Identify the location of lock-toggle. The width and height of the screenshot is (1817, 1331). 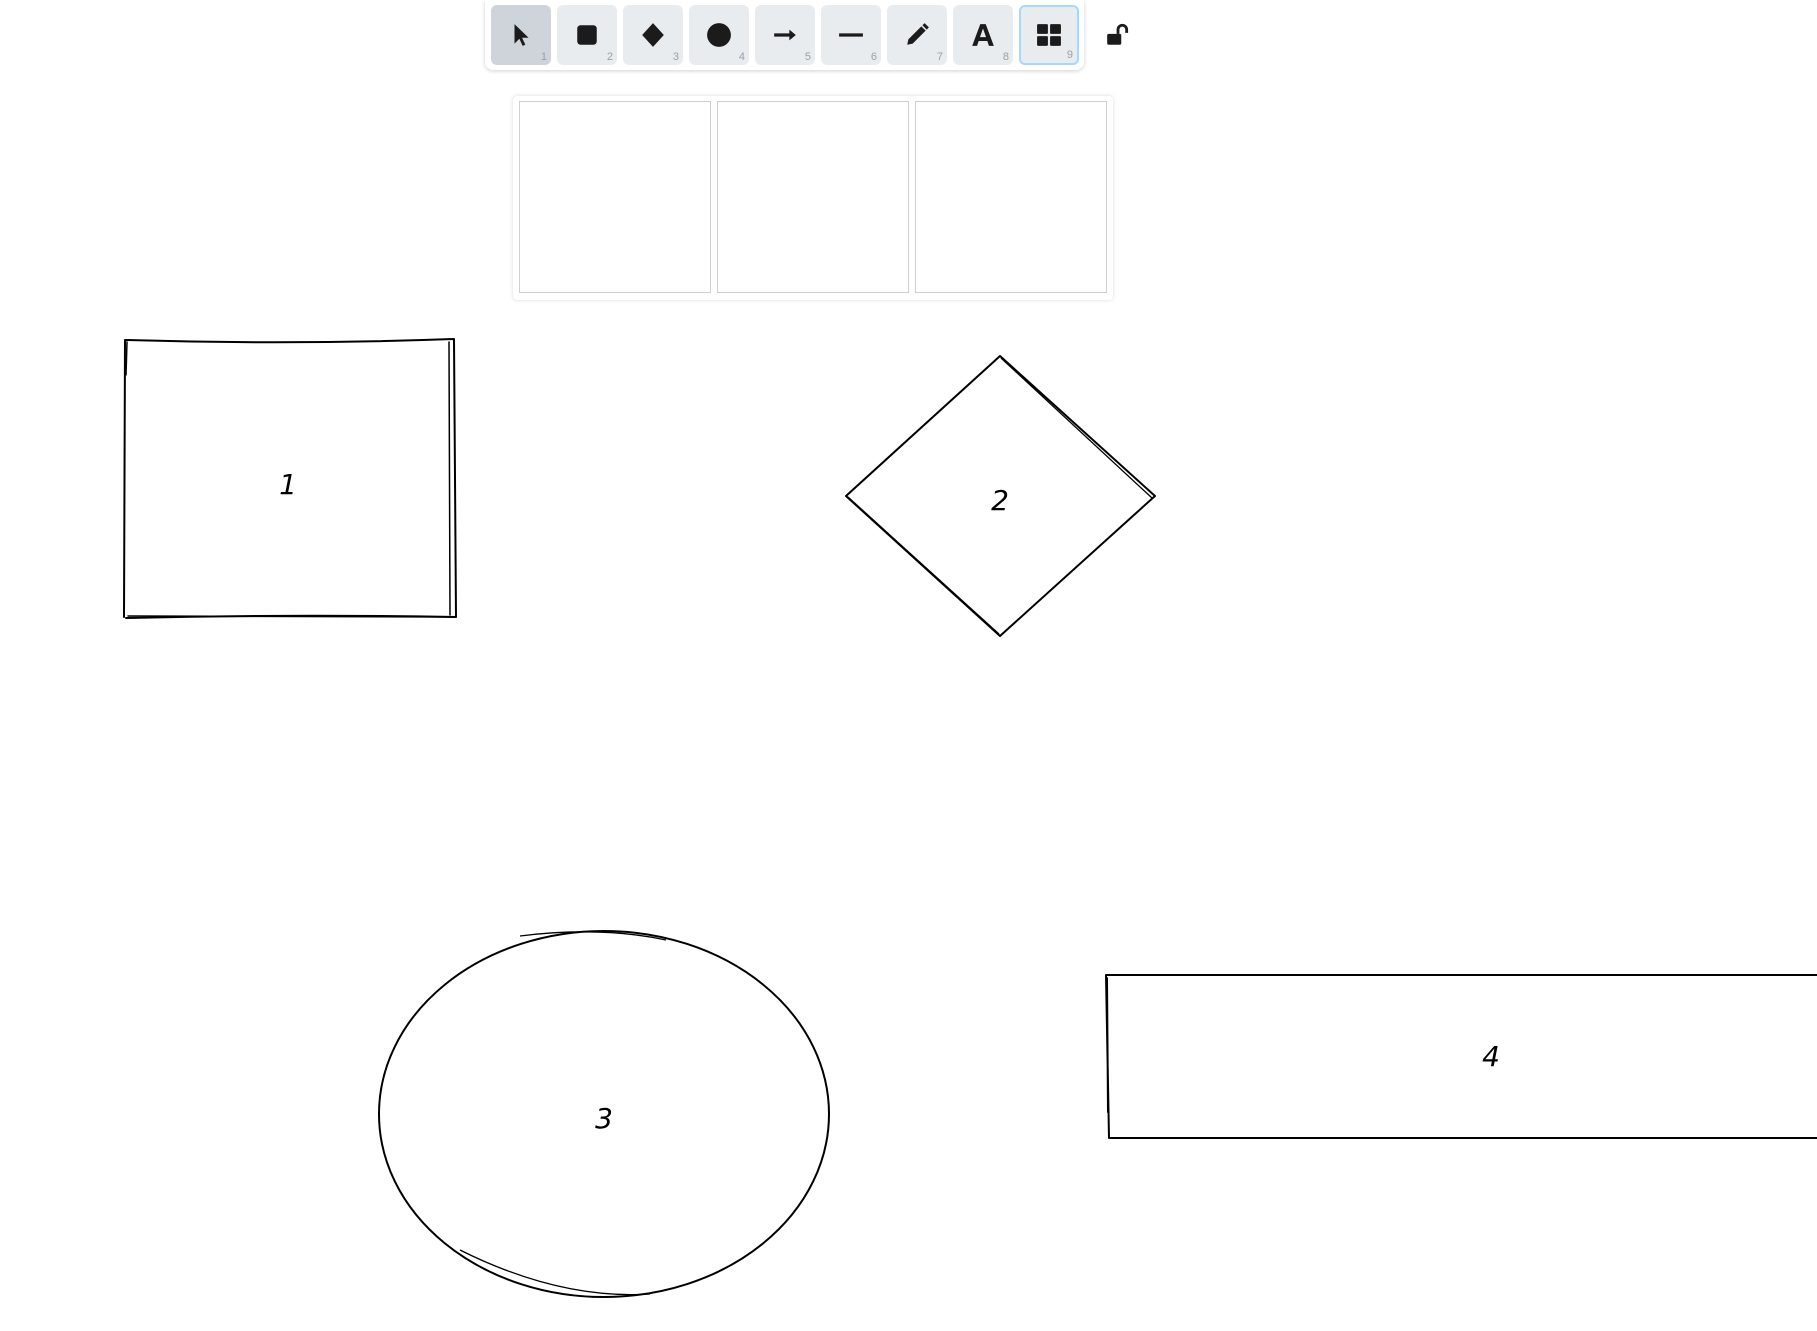
(1118, 35).